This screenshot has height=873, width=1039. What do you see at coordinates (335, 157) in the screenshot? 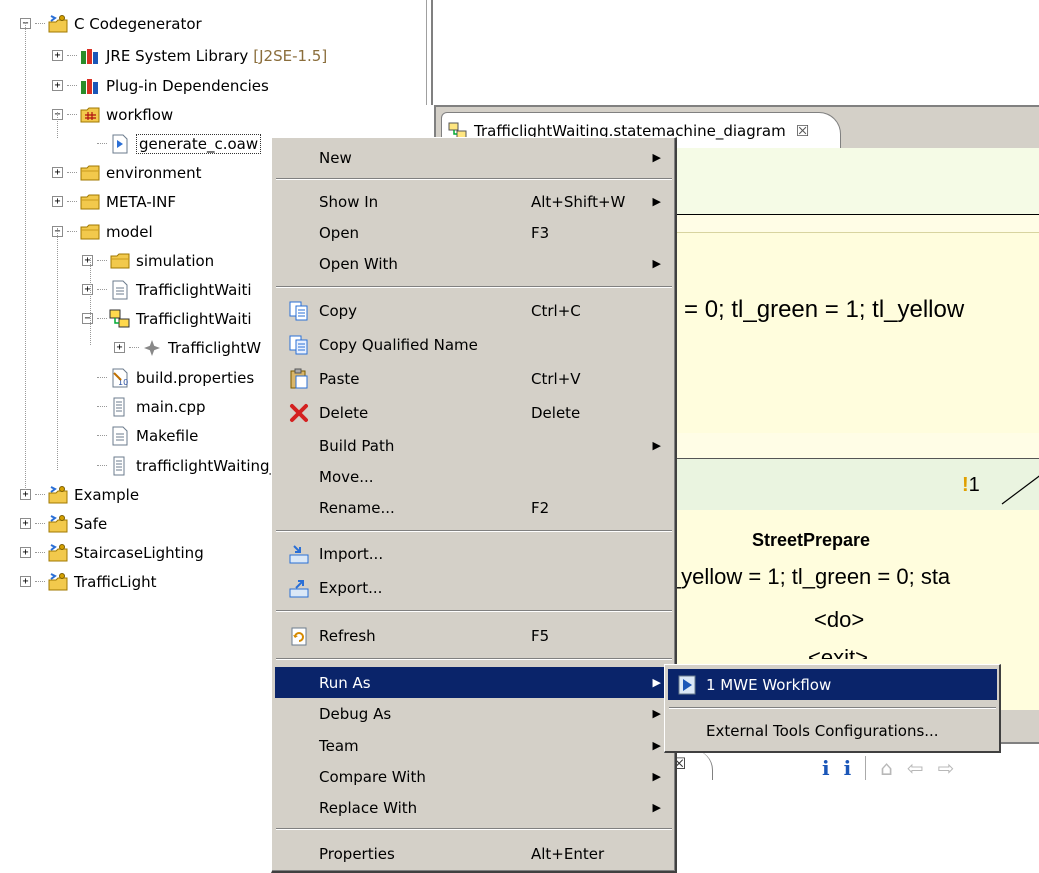
I see `menu-item-label: New` at bounding box center [335, 157].